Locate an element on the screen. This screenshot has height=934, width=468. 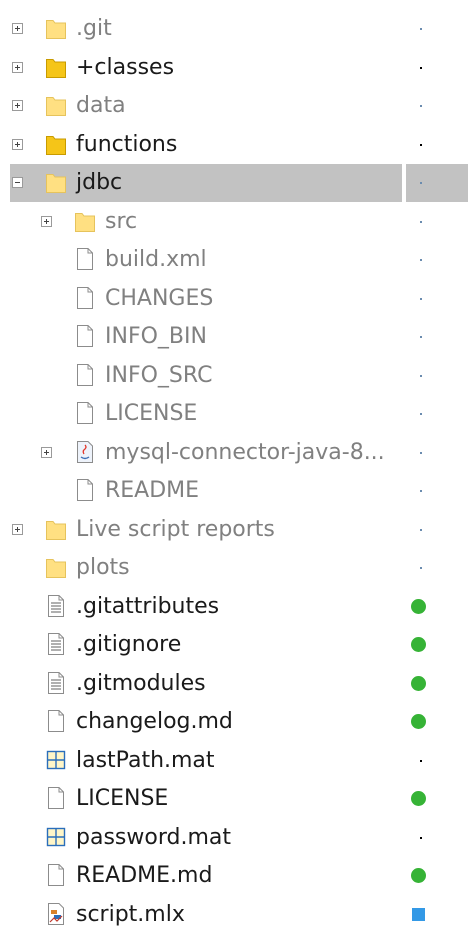
tree-row: lastPath.mat is located at coordinates (234, 761).